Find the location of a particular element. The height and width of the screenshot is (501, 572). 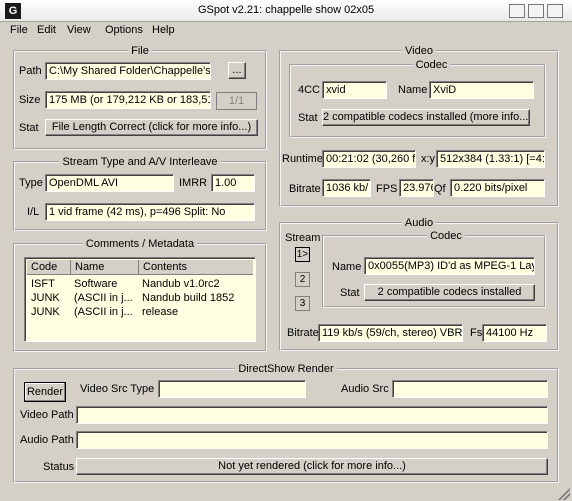

cell-name: Software is located at coordinates (96, 284).